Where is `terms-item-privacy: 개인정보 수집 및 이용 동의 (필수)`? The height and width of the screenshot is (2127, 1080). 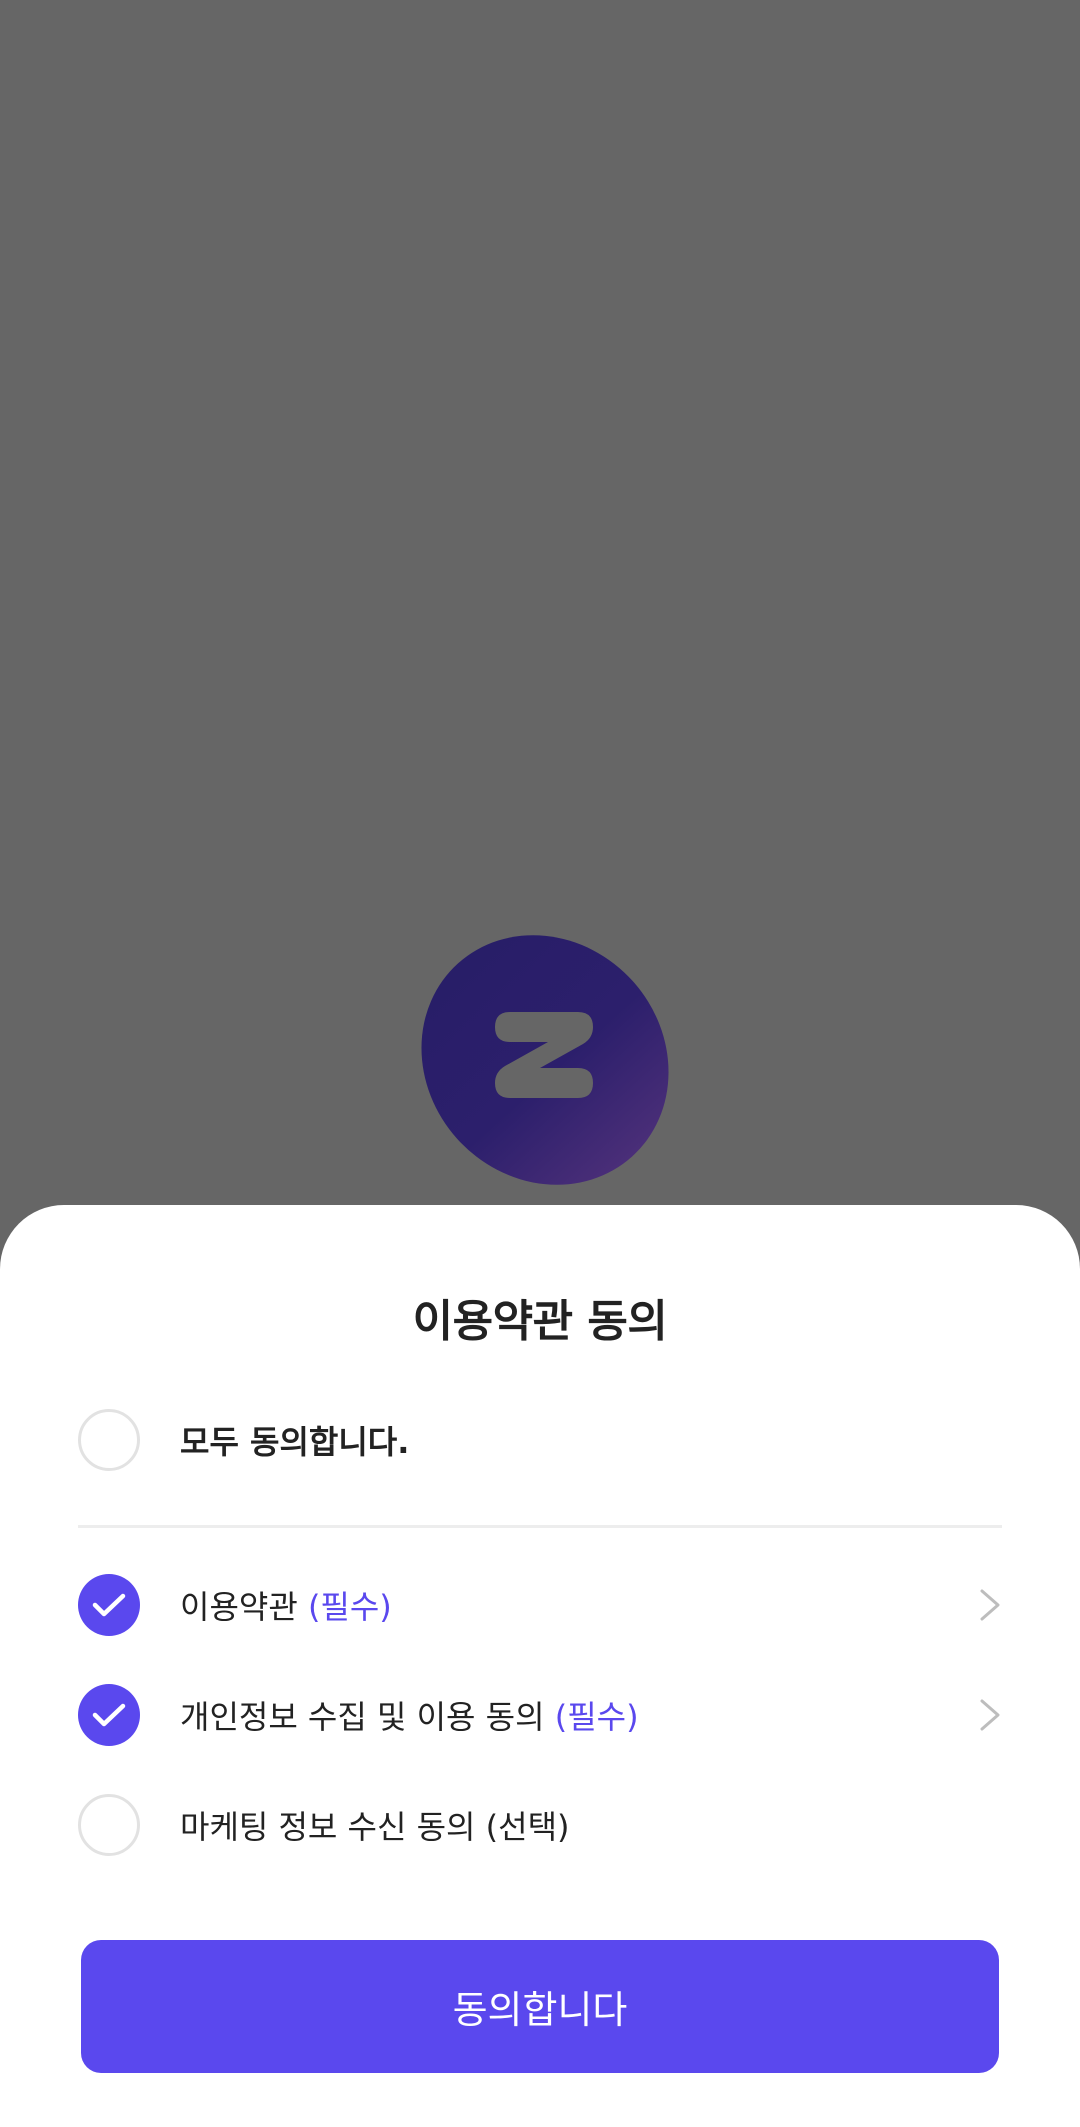
terms-item-privacy: 개인정보 수집 및 이용 동의 (필수) is located at coordinates (540, 1715).